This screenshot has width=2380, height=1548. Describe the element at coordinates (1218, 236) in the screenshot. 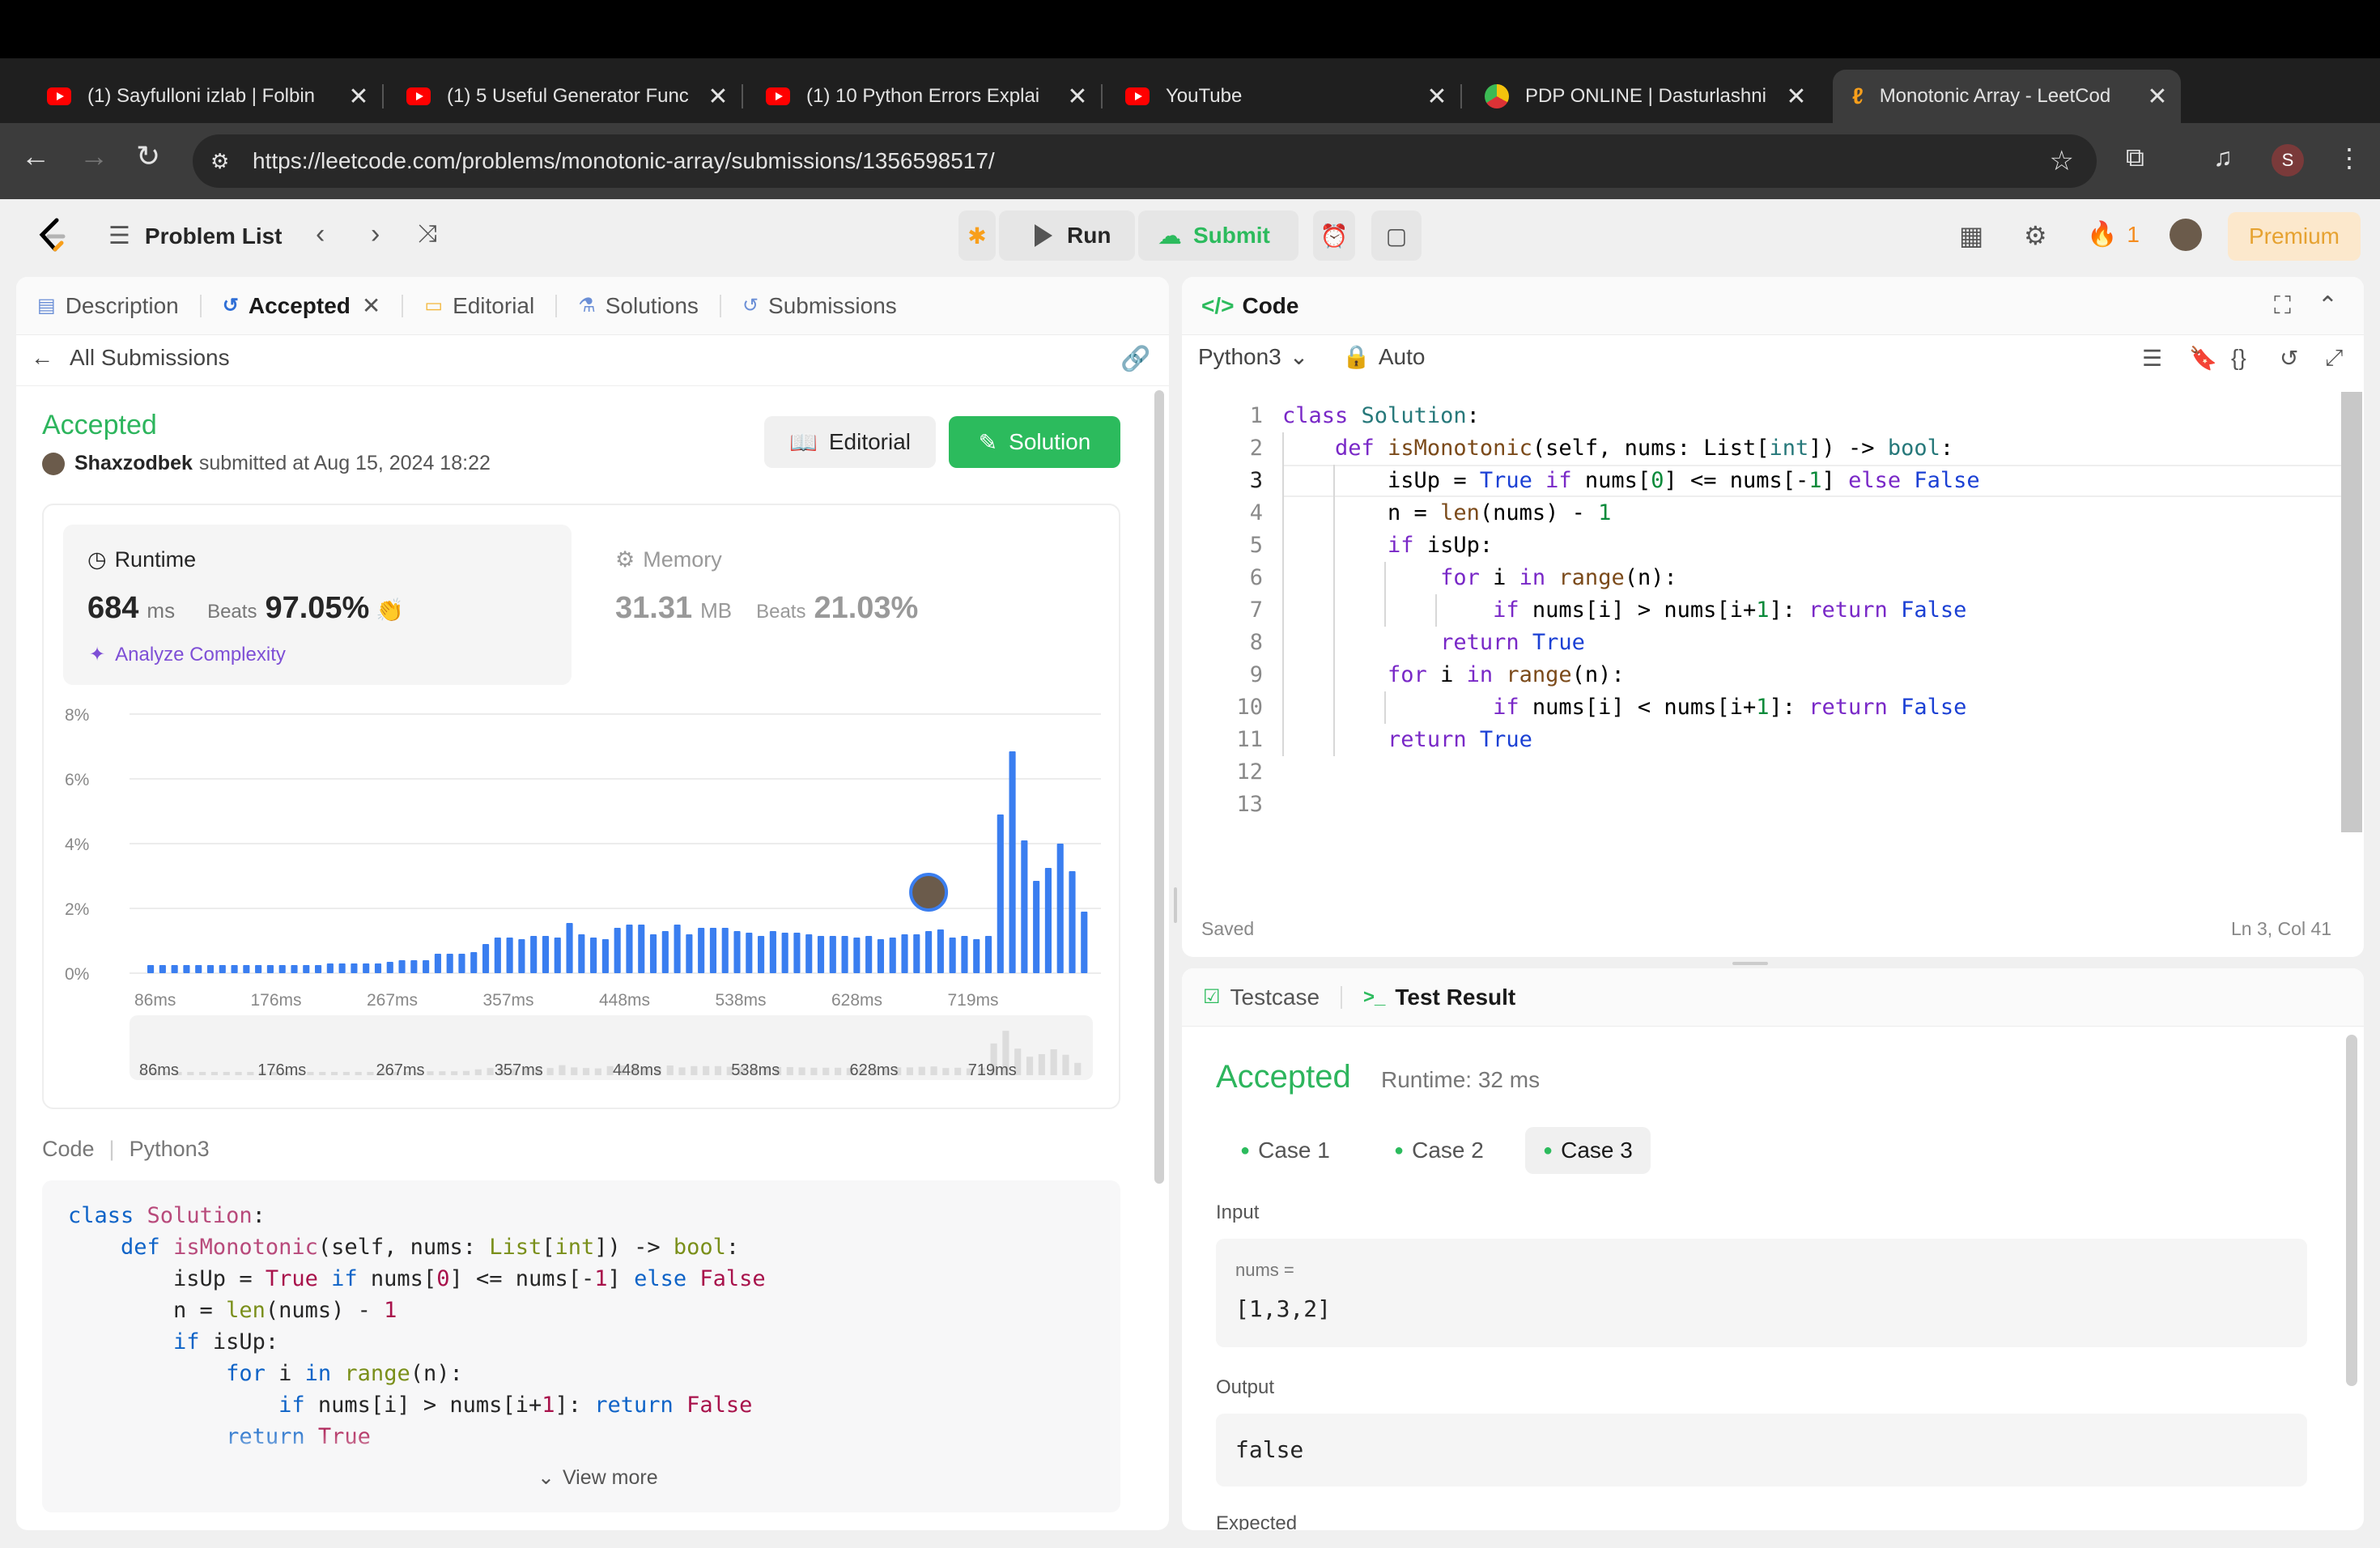

I see `submit-button: ☁ Submit` at that location.